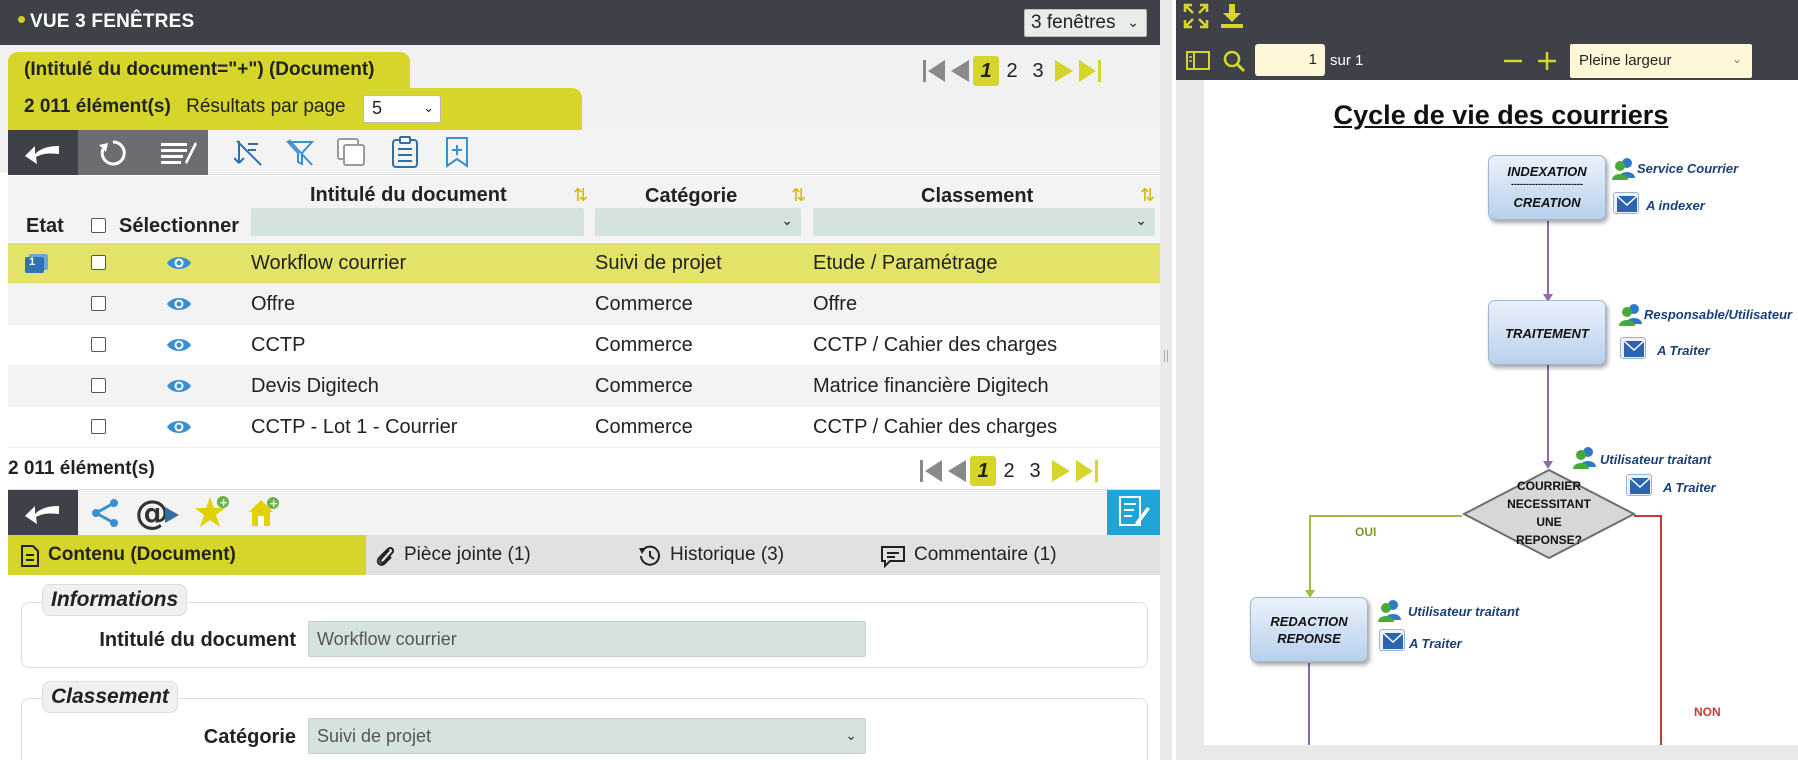 This screenshot has height=760, width=1798. I want to click on expand-icon, so click(1196, 16).